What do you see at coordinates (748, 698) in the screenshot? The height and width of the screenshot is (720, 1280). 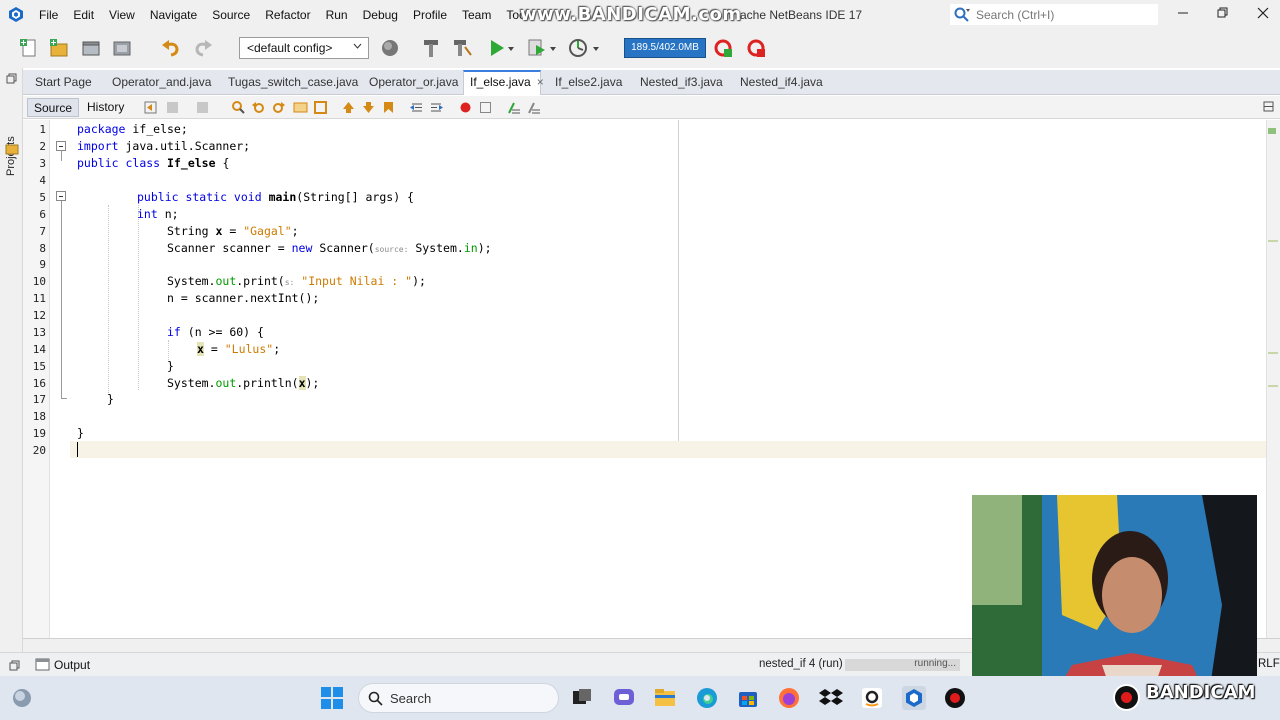 I see `store-icon` at bounding box center [748, 698].